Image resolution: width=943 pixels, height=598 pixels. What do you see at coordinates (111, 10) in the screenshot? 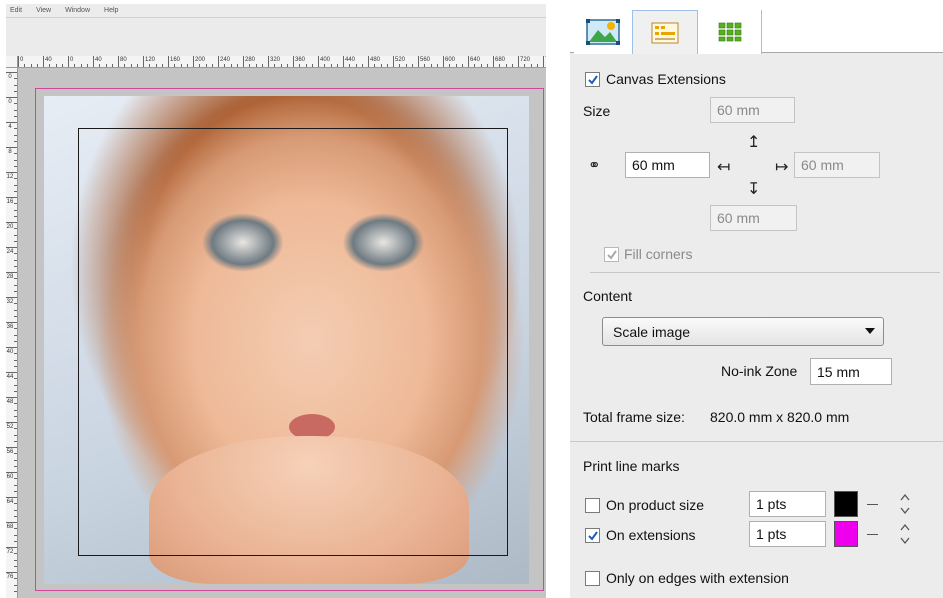
I see `menu-help: Help` at bounding box center [111, 10].